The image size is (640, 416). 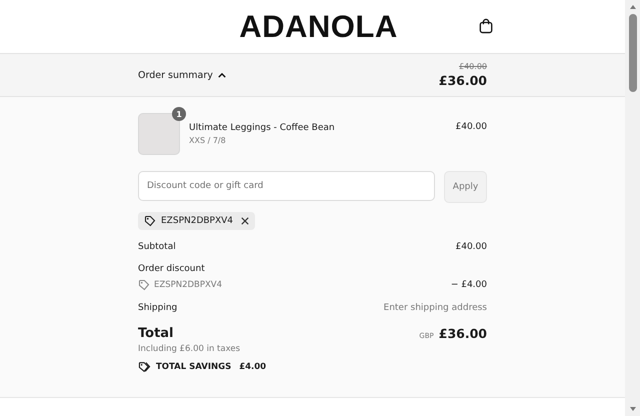 I want to click on brand-logo: ADANOLA, so click(x=318, y=26).